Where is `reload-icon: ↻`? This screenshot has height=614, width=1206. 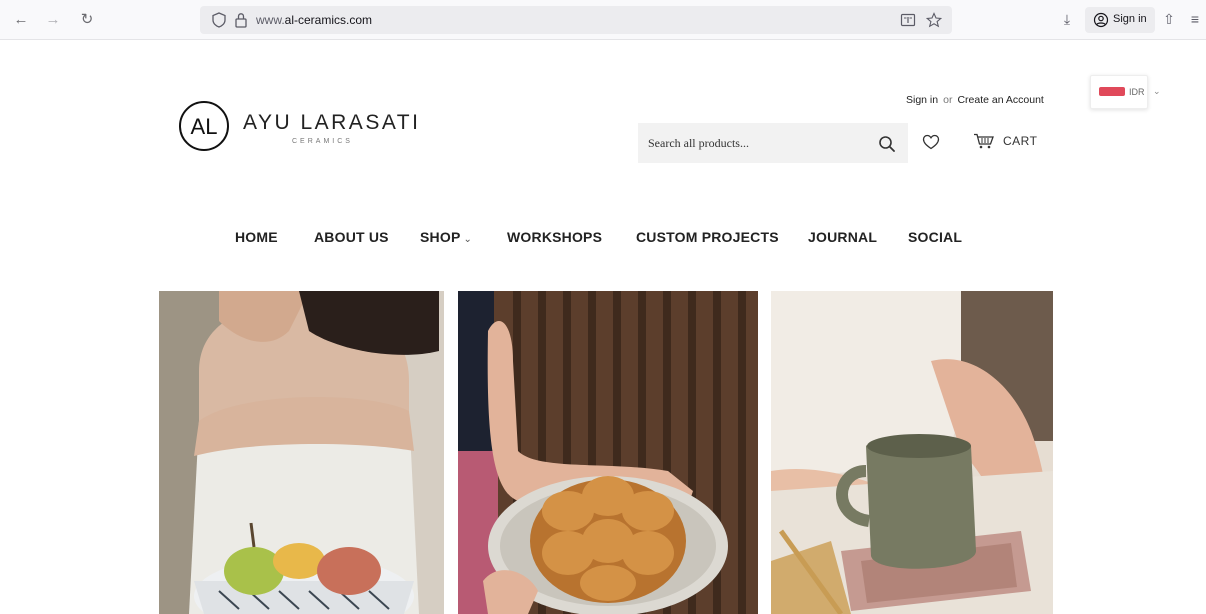 reload-icon: ↻ is located at coordinates (87, 20).